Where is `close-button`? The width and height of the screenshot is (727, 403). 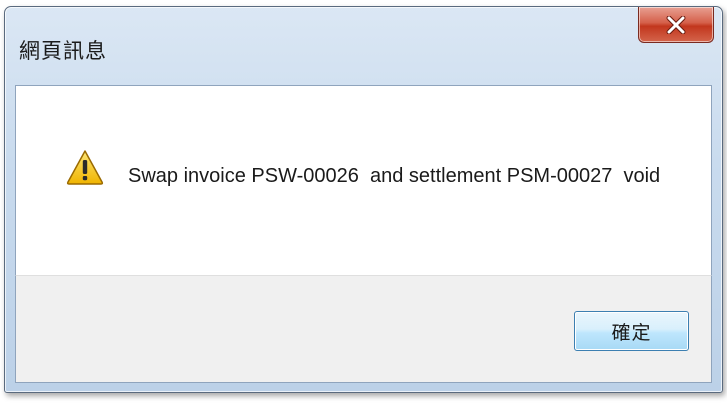 close-button is located at coordinates (676, 25).